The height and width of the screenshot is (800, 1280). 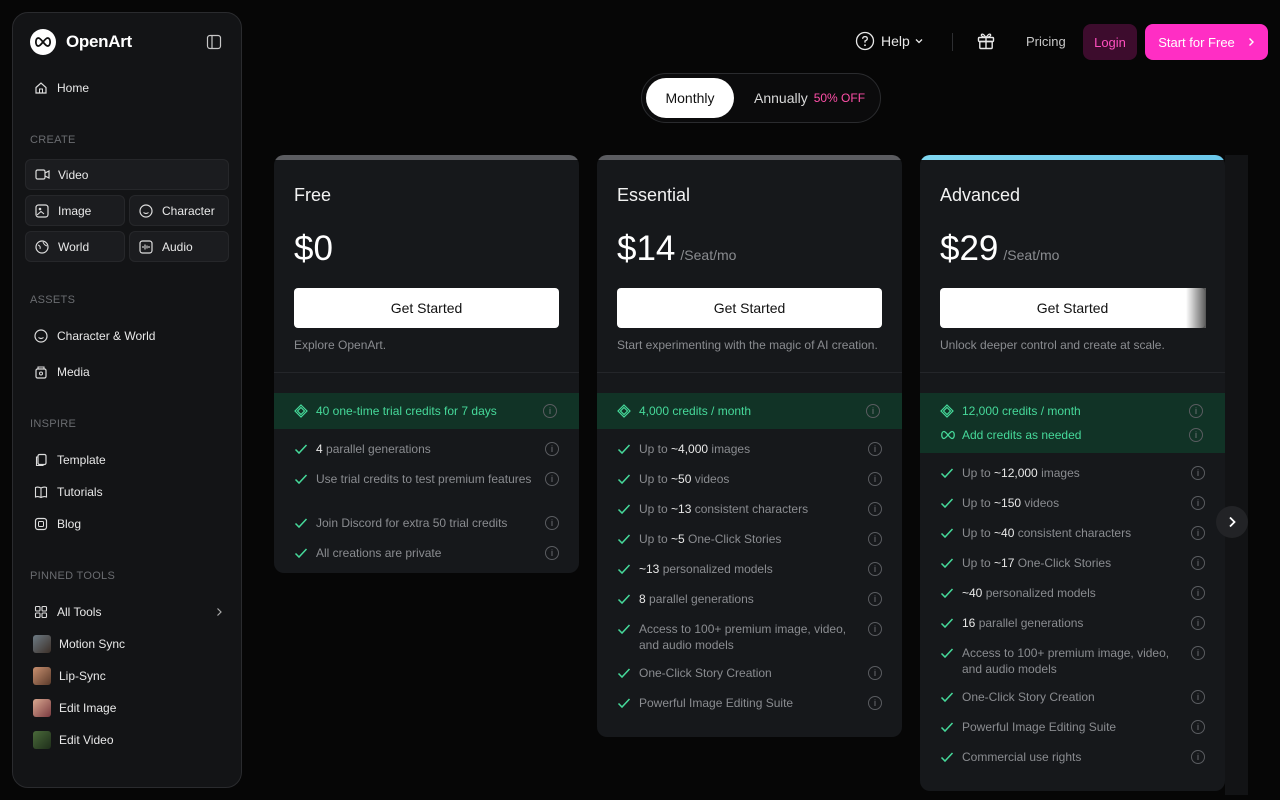 I want to click on sidebar-item-video: Video, so click(x=127, y=174).